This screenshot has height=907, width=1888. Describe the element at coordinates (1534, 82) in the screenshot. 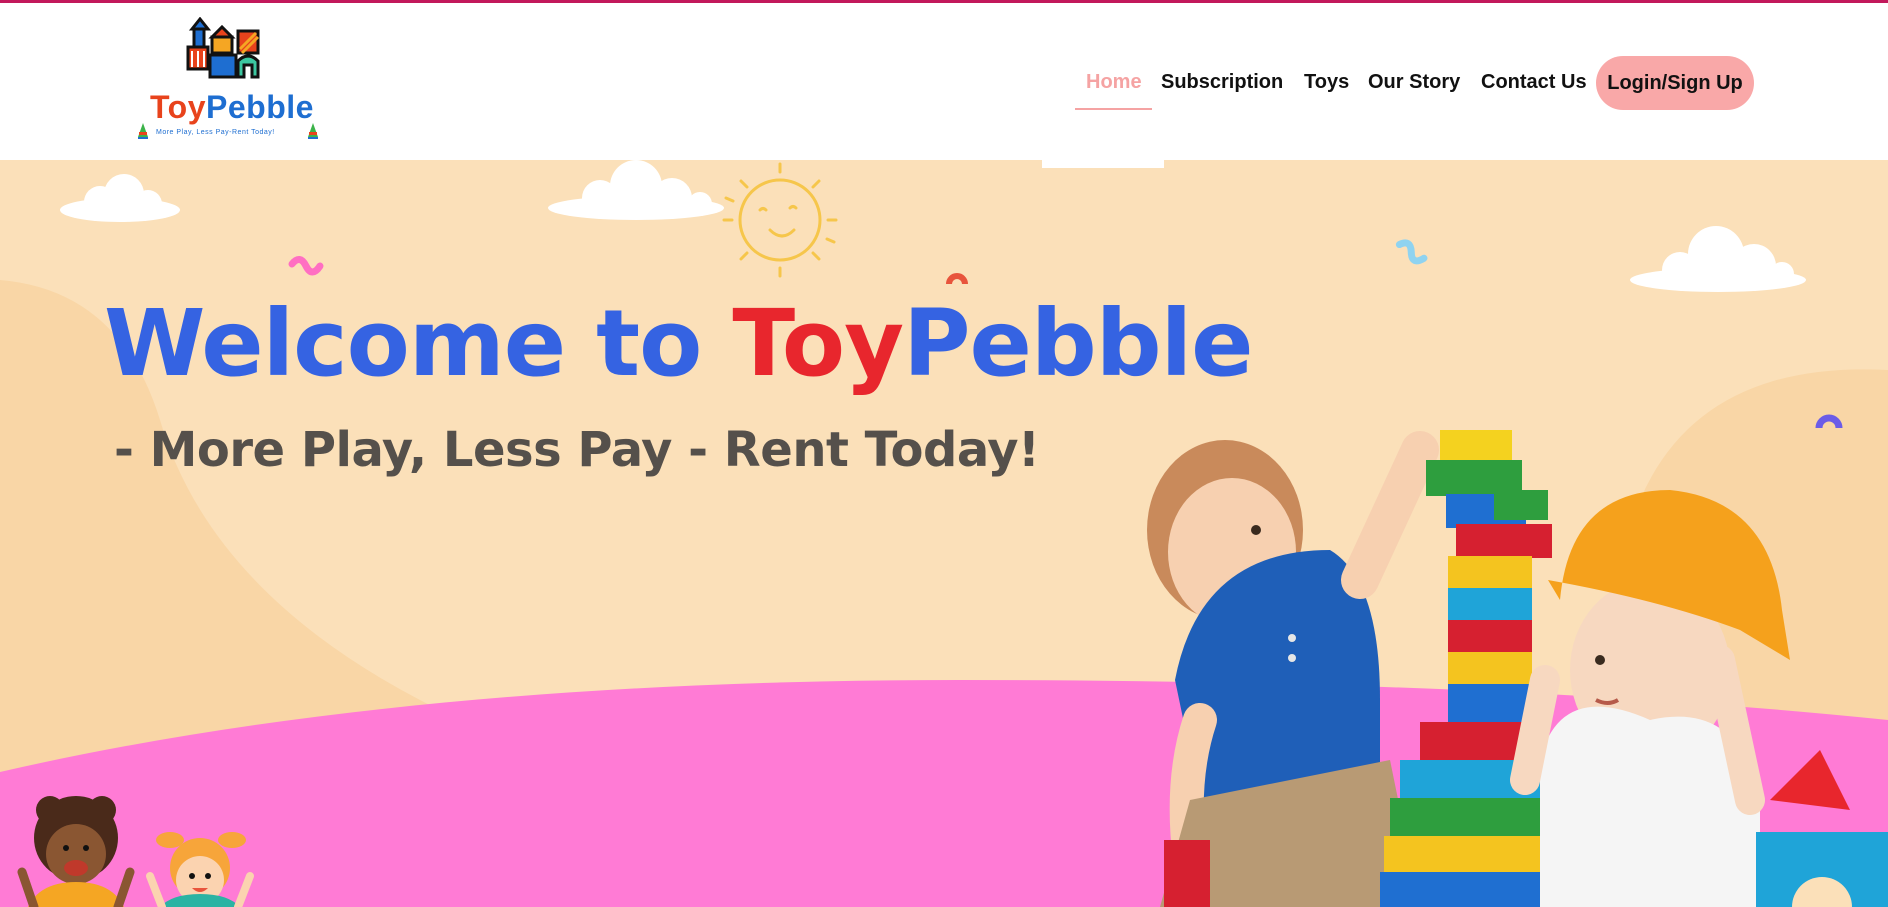

I see `nav-contact-us: Contact Us` at that location.